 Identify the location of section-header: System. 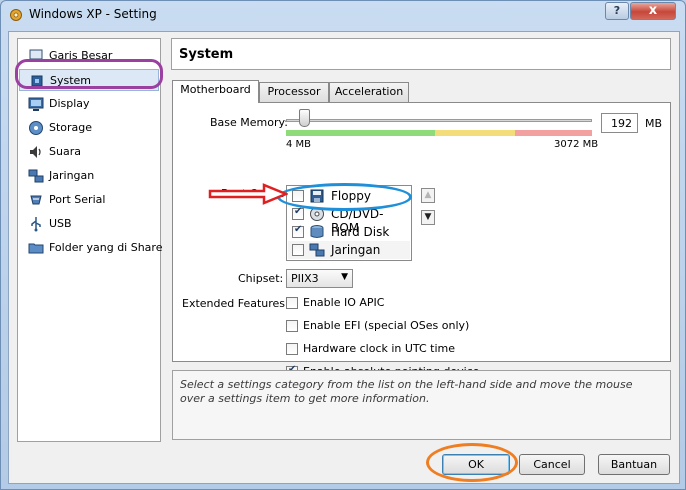
(421, 54).